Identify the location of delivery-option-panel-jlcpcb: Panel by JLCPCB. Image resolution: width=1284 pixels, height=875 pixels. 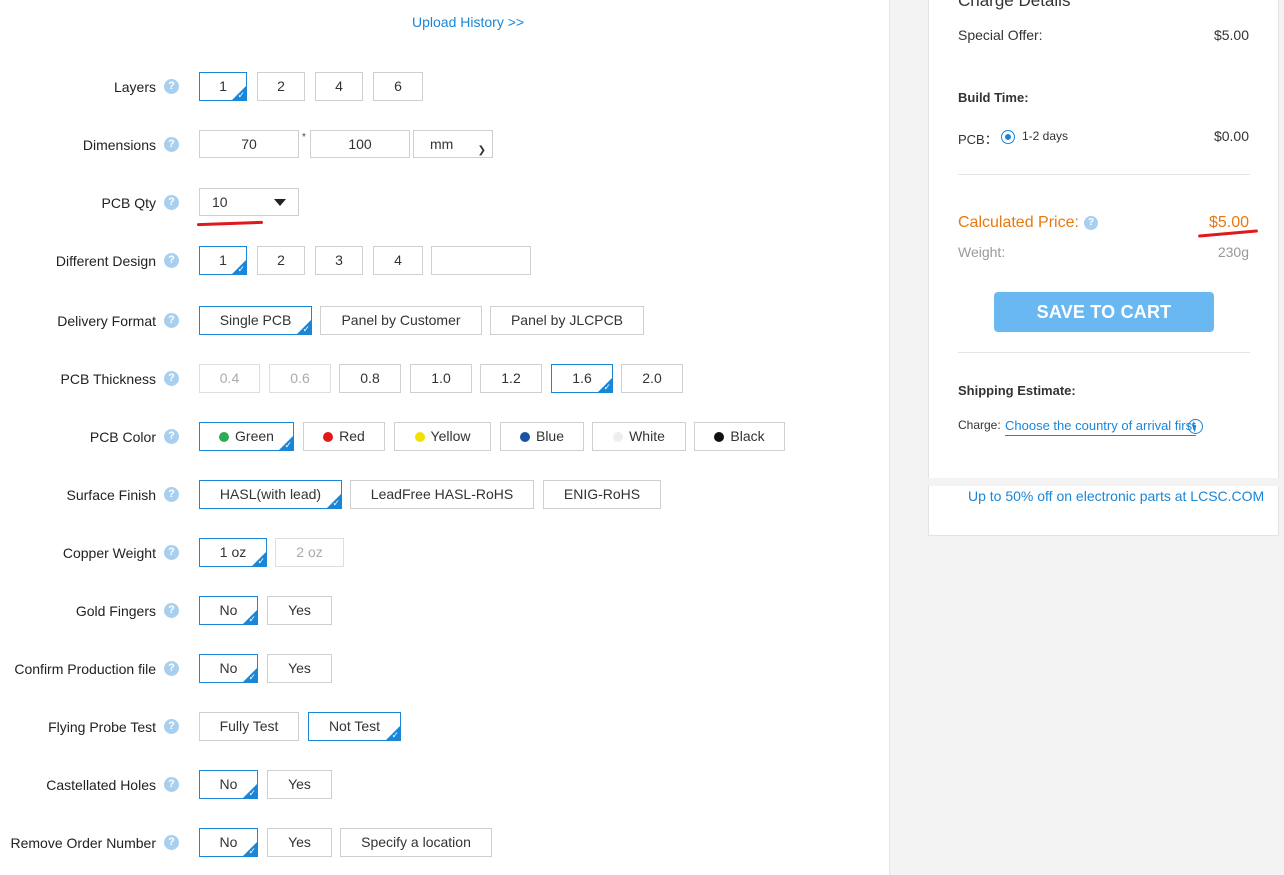
(567, 320).